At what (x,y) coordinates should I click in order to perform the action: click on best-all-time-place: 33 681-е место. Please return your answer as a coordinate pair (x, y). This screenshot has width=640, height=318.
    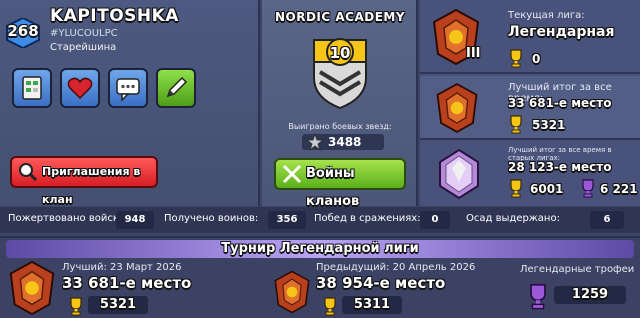
    Looking at the image, I should click on (560, 103).